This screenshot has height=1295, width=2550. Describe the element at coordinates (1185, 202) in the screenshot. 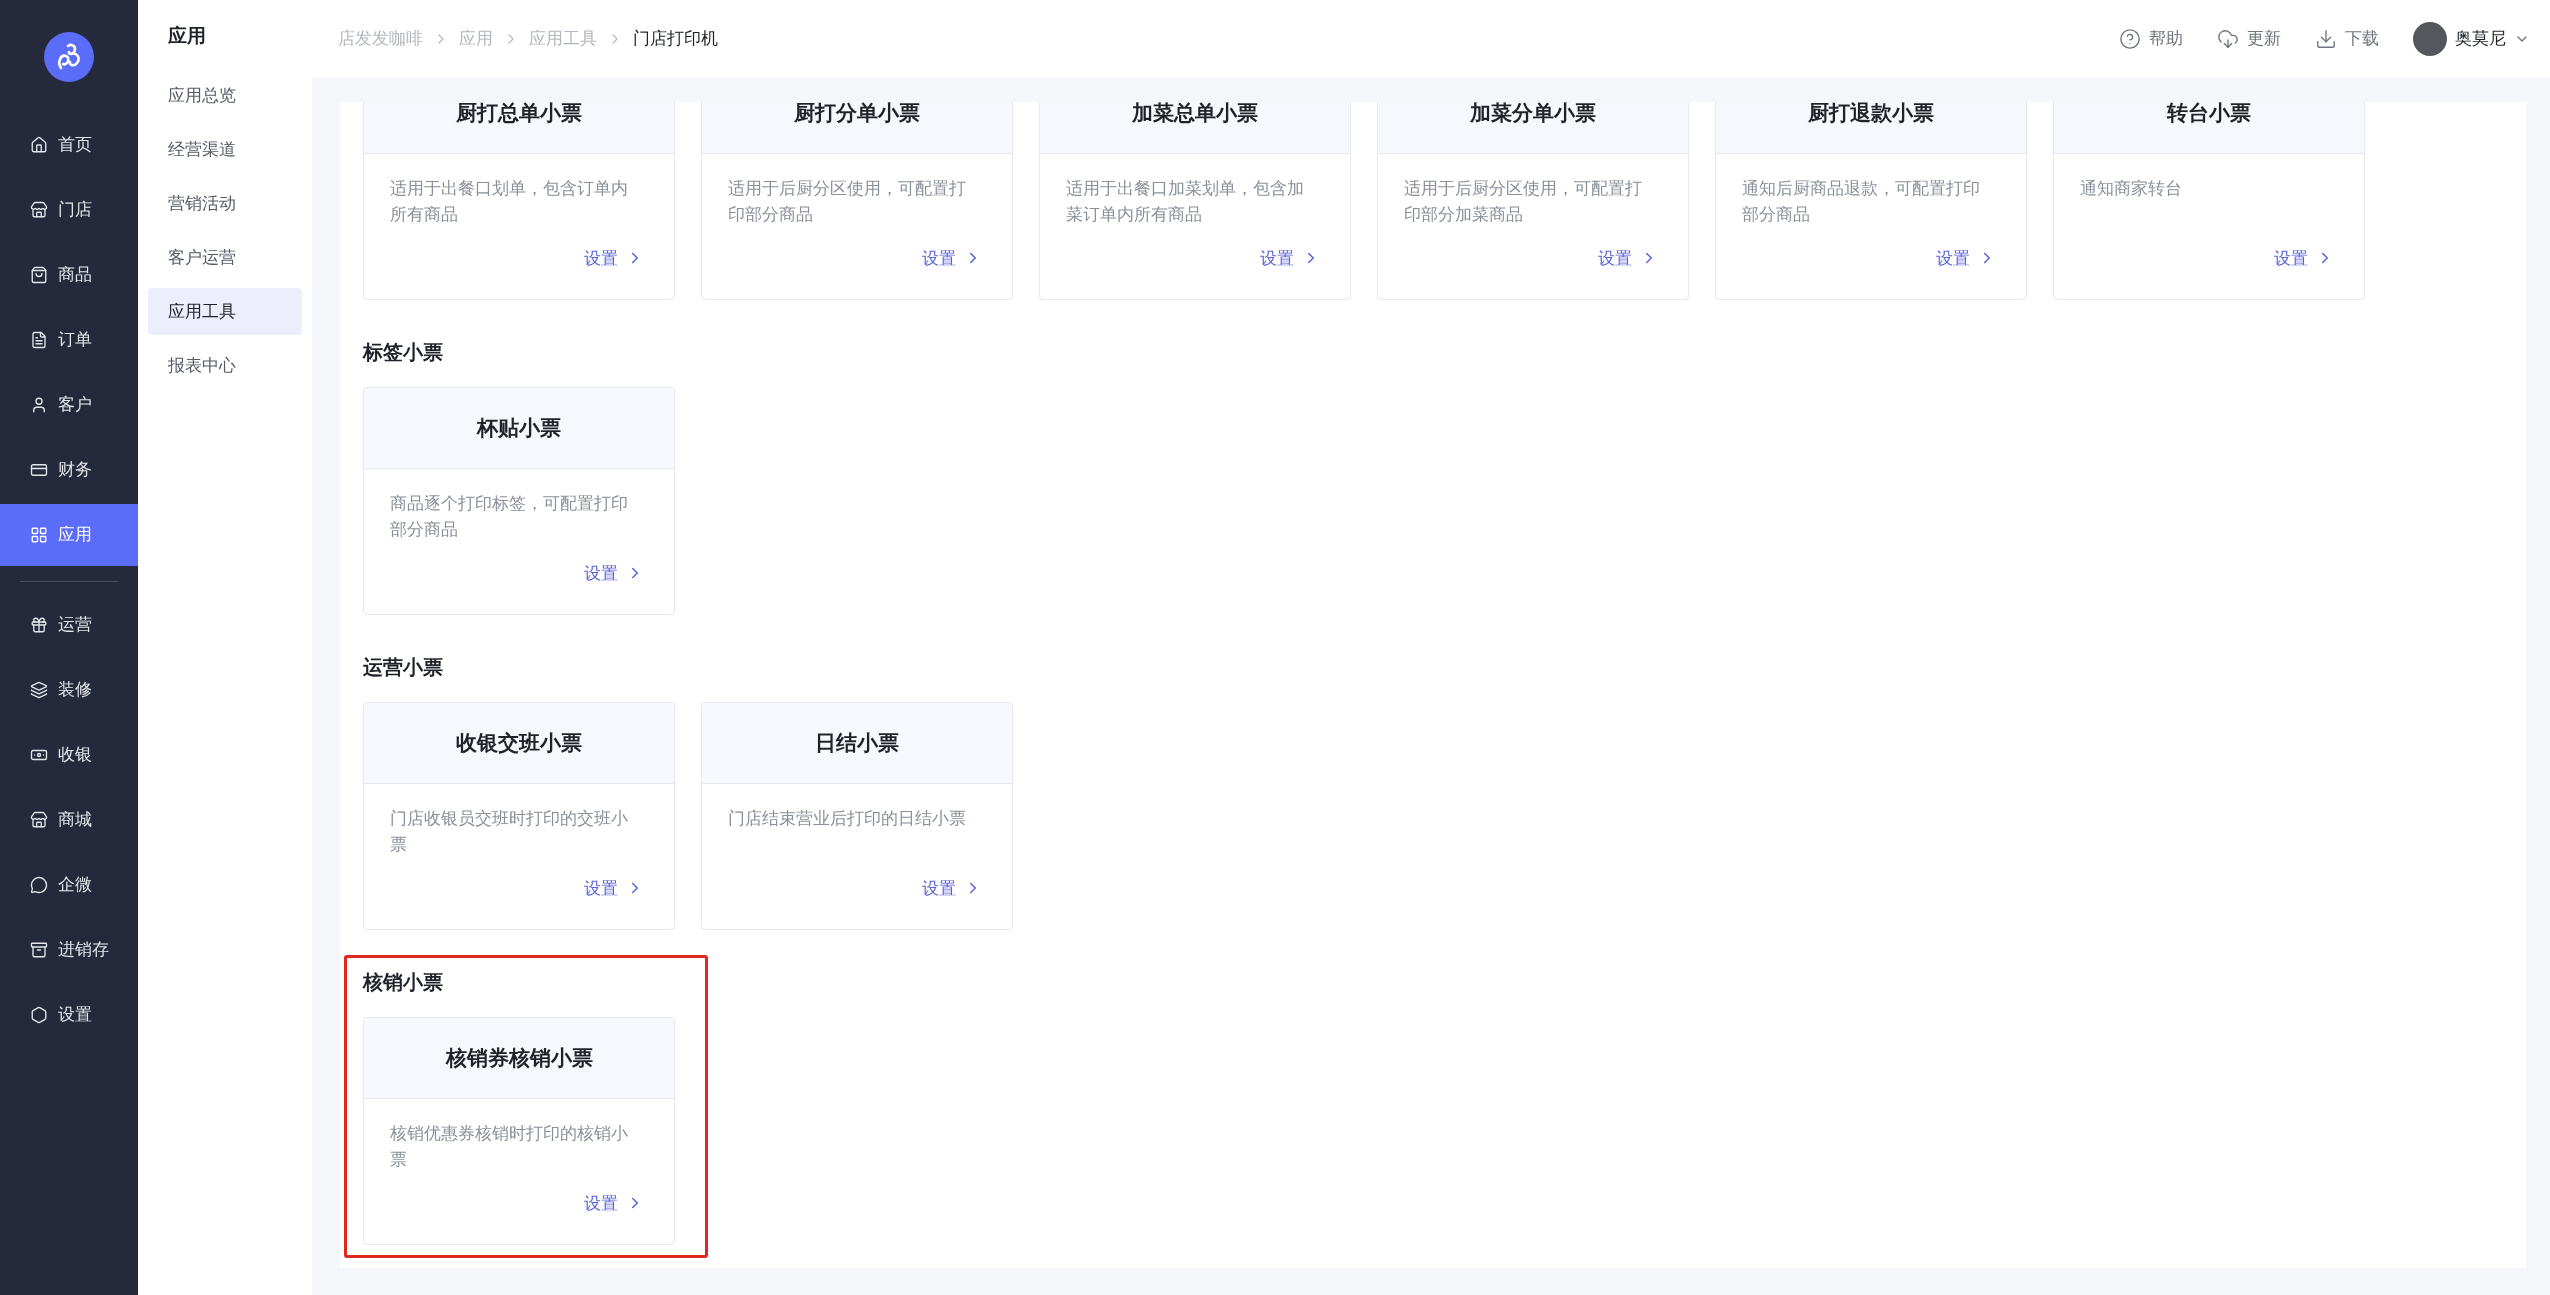

I see `card-description: 适用于出餐口加菜划单，包含加菜订单内所有商品` at that location.